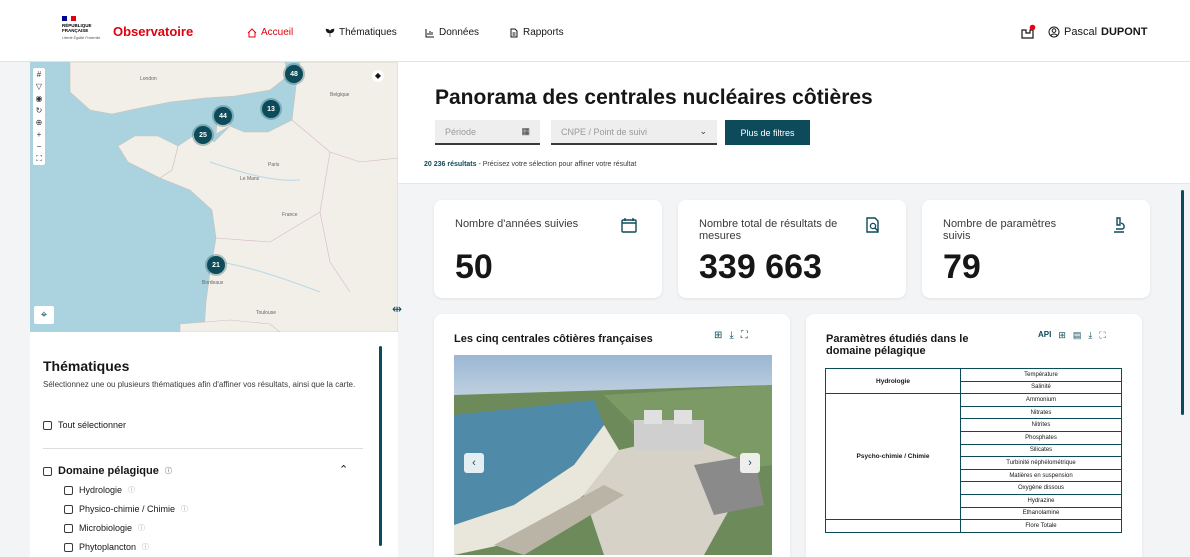 The height and width of the screenshot is (557, 1190). What do you see at coordinates (153, 31) in the screenshot?
I see `brand-name: Observatoire` at bounding box center [153, 31].